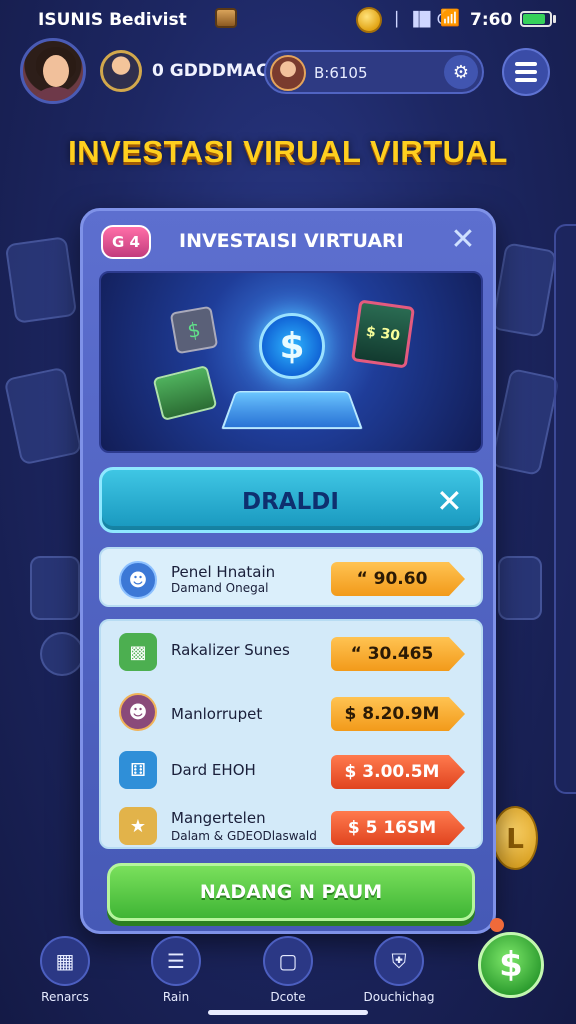 The height and width of the screenshot is (1024, 576). What do you see at coordinates (398, 654) in the screenshot?
I see `price-tag: “ 30.465` at bounding box center [398, 654].